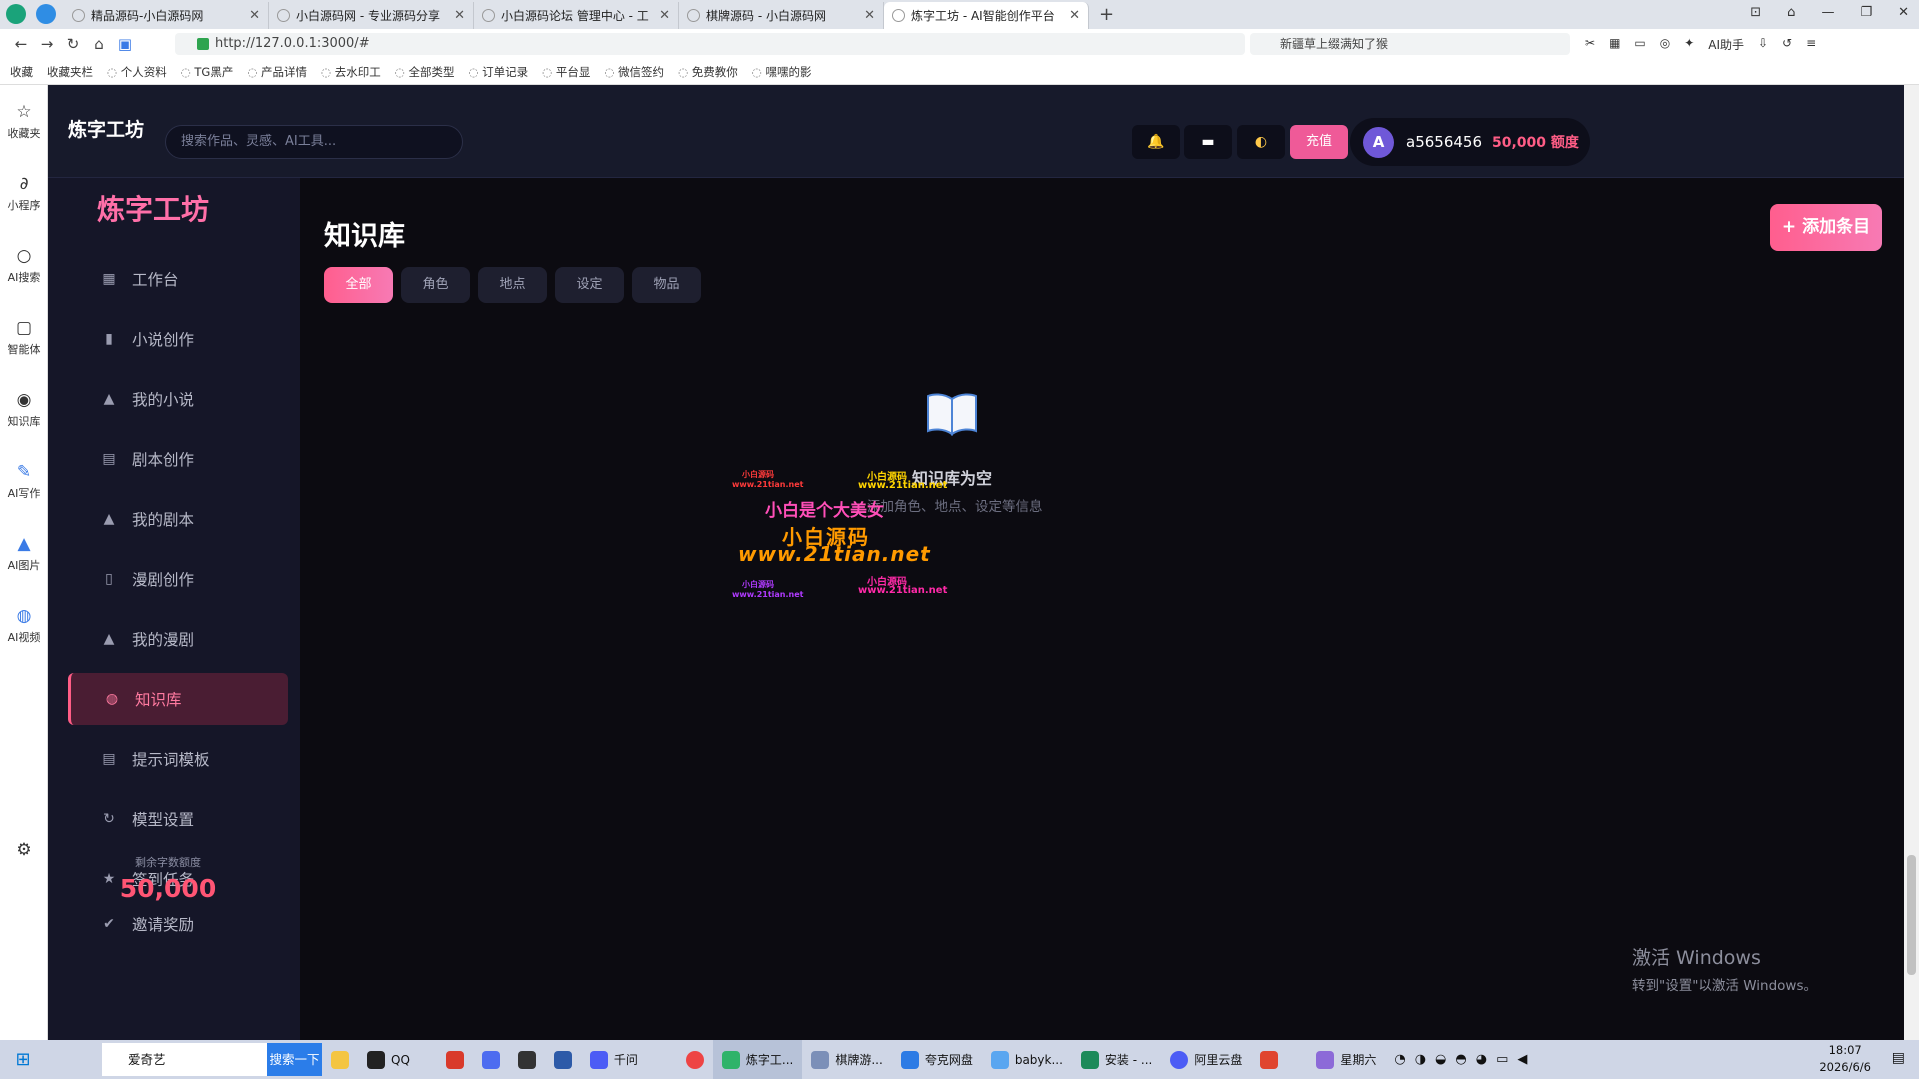  Describe the element at coordinates (1826, 227) in the screenshot. I see `add-entry-button: + 添加条目` at that location.